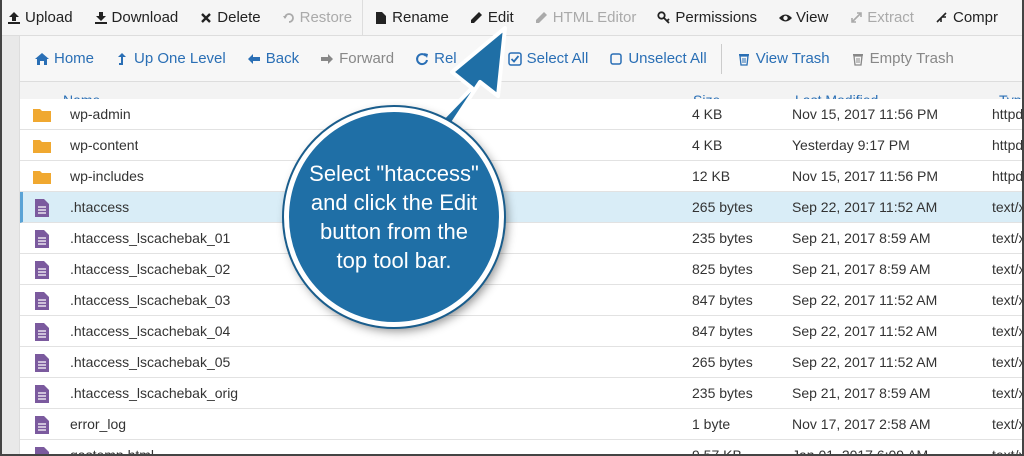  What do you see at coordinates (458, 95) in the screenshot?
I see `callout-arrow` at bounding box center [458, 95].